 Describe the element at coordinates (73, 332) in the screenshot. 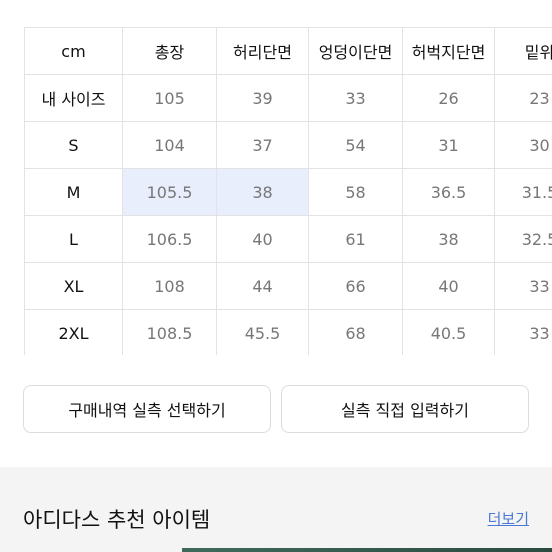

I see `row-label: 2XL` at that location.